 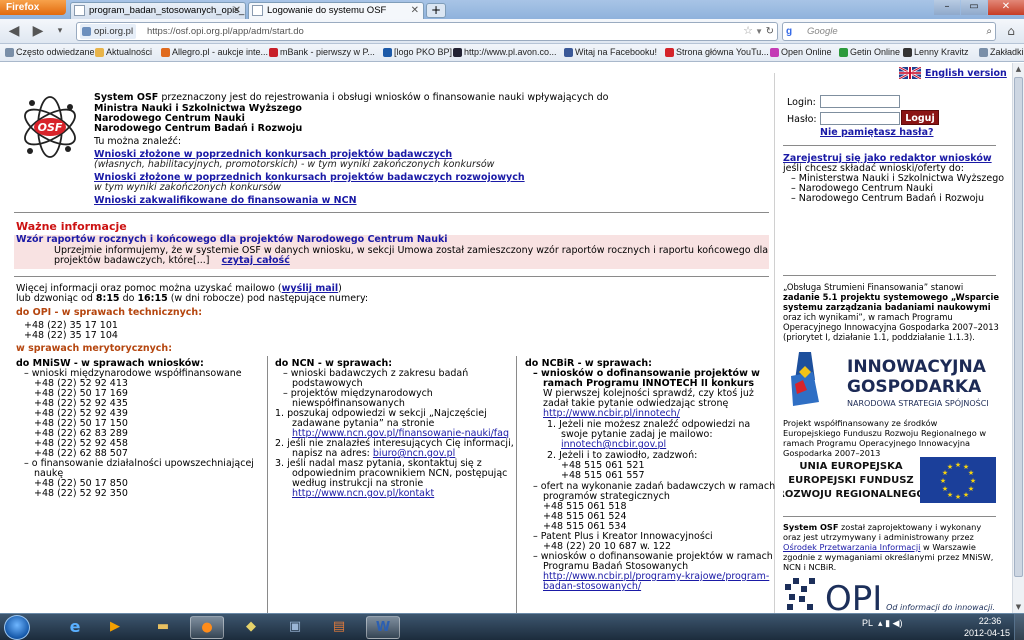 What do you see at coordinates (800, 52) in the screenshot?
I see `bookmark-item: Open Online` at bounding box center [800, 52].